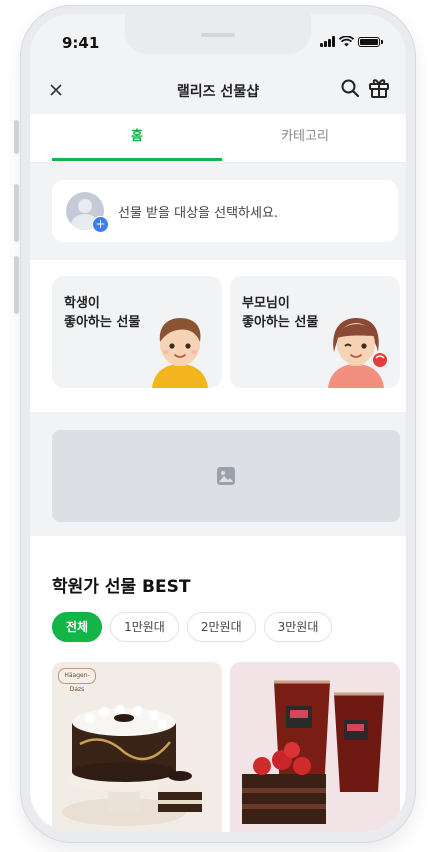 This screenshot has height=852, width=429. Describe the element at coordinates (144, 627) in the screenshot. I see `chip-10k: 1만원대` at that location.